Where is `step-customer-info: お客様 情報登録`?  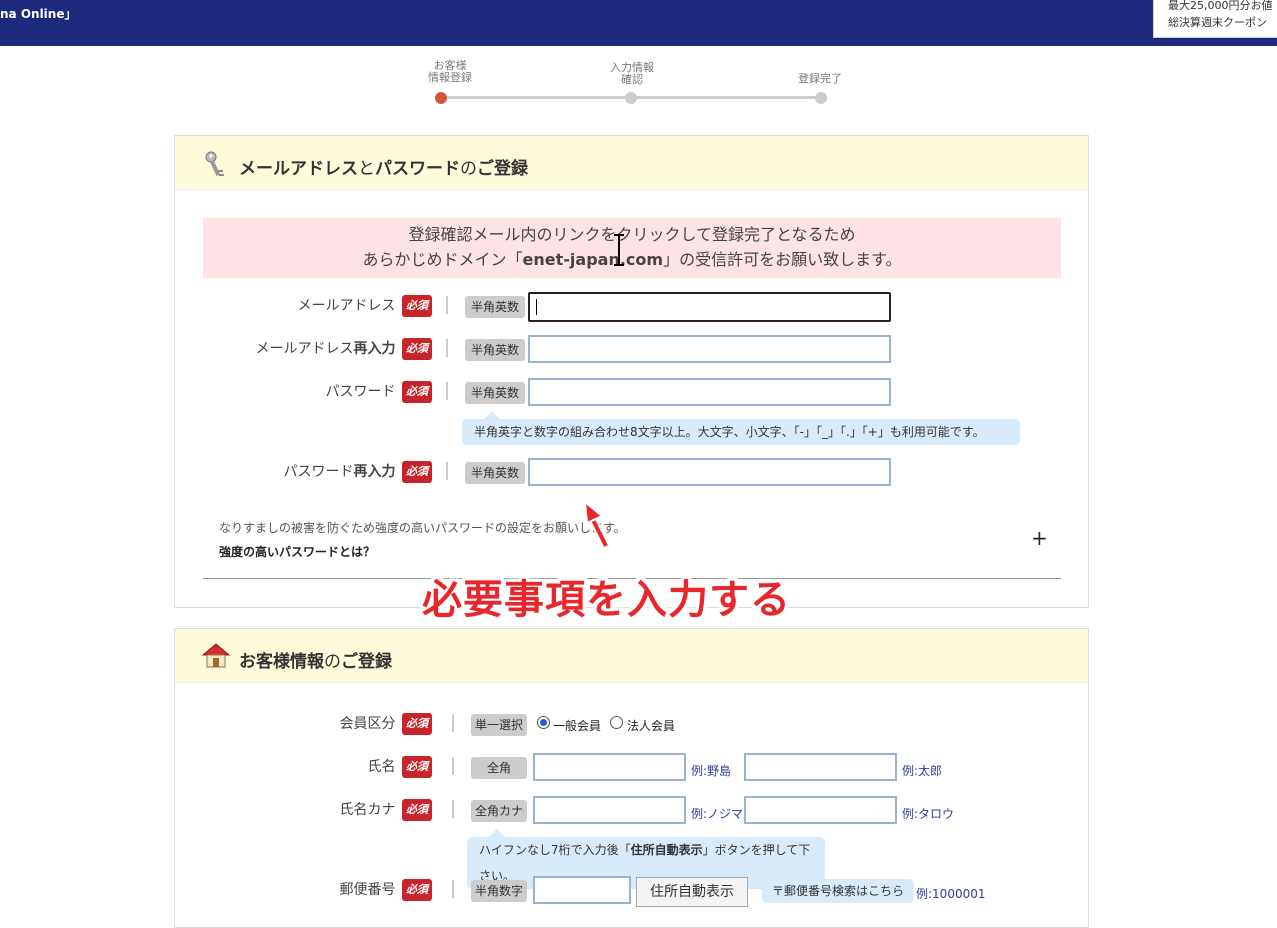
step-customer-info: お客様 情報登録 is located at coordinates (450, 82).